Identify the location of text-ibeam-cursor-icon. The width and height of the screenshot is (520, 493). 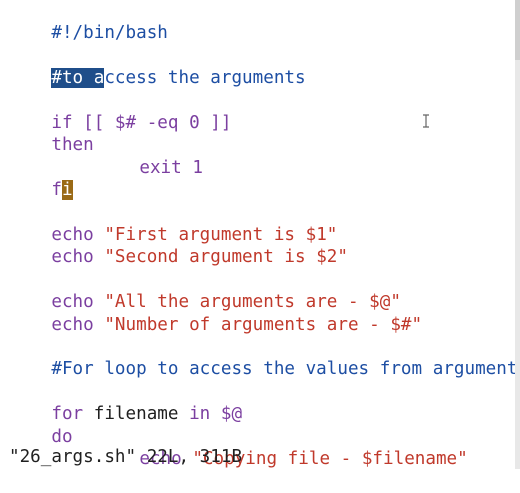
(426, 121).